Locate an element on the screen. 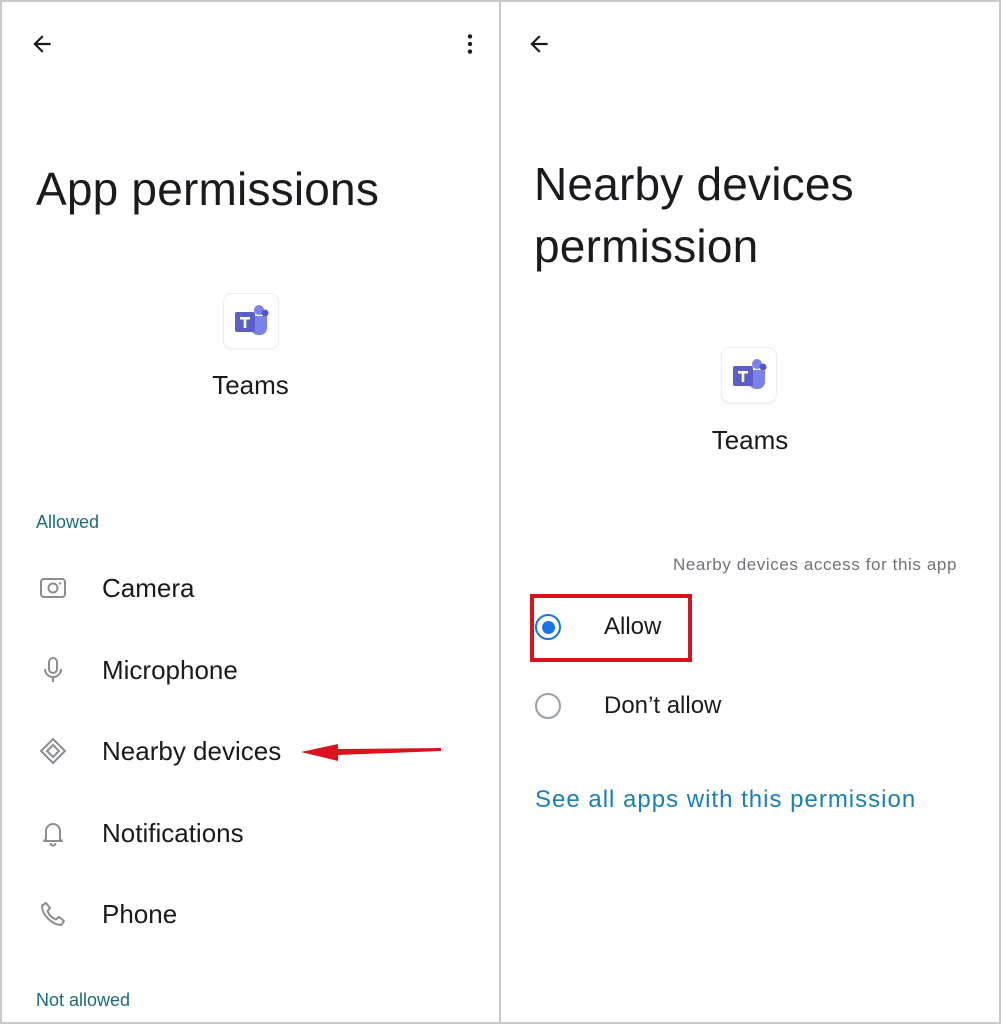  more-options-button is located at coordinates (470, 44).